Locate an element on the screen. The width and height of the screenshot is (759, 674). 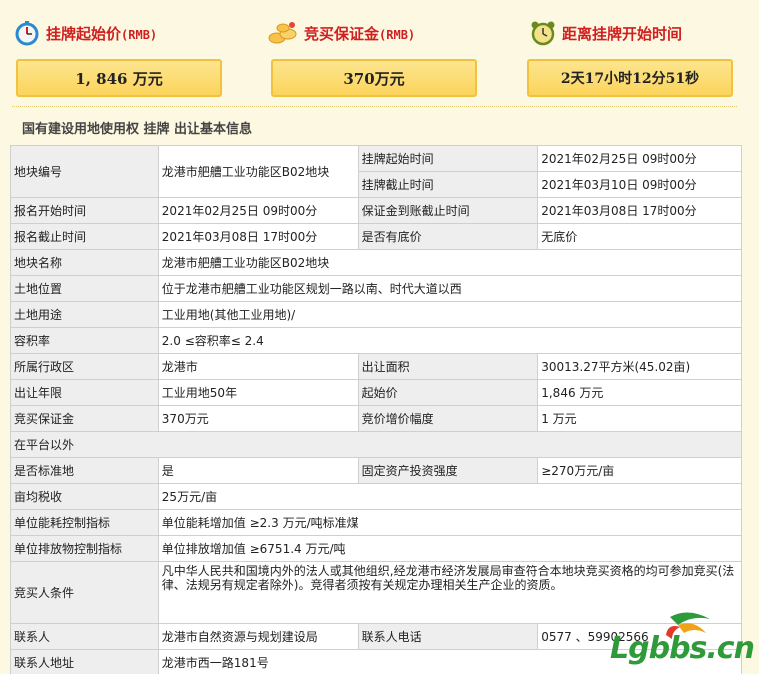
deposit-deadline-value: 2021年03月08日 17时00分 is located at coordinates (639, 210).